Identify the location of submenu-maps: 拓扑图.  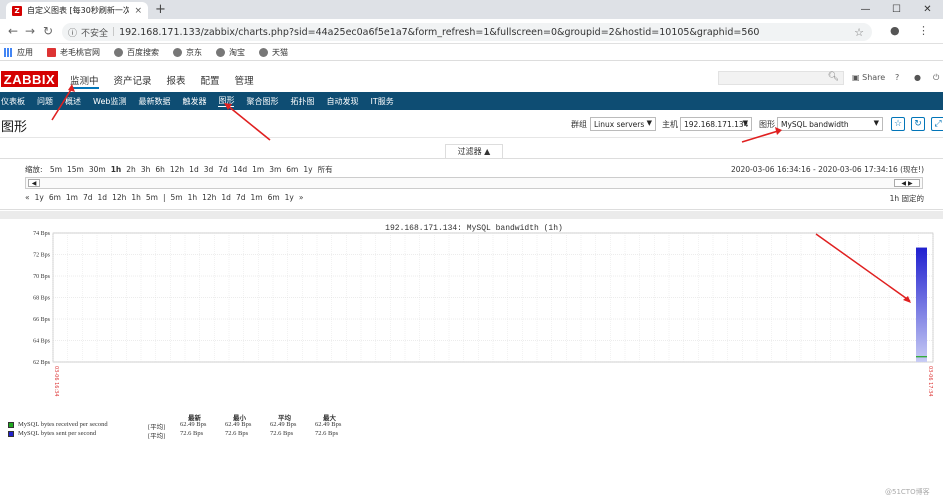
(302, 101).